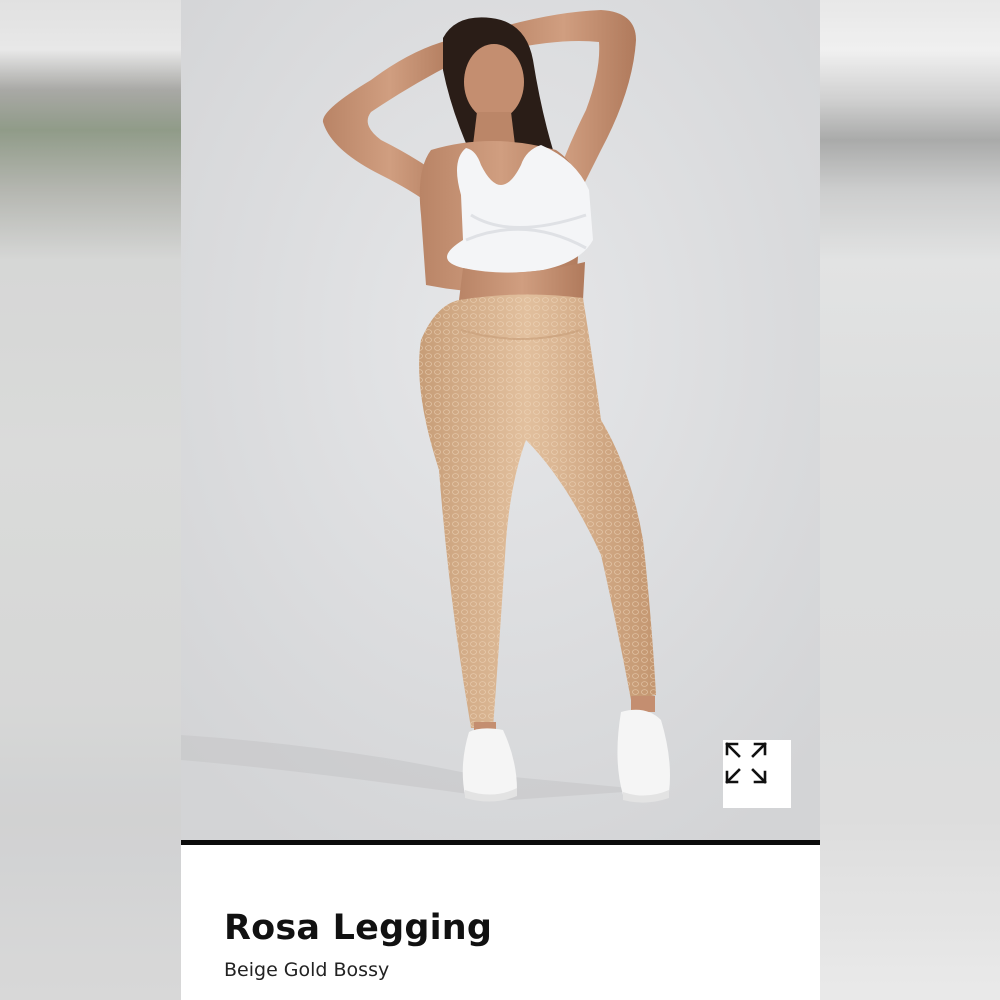 This screenshot has height=1000, width=1000. Describe the element at coordinates (307, 970) in the screenshot. I see `product-variant: Beige Gold Bossy` at that location.